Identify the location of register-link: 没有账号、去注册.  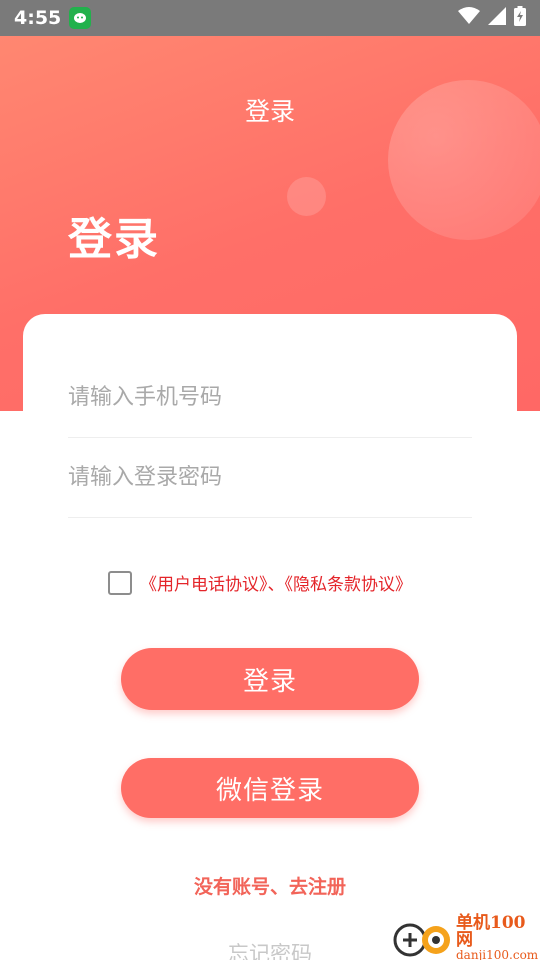
(270, 885).